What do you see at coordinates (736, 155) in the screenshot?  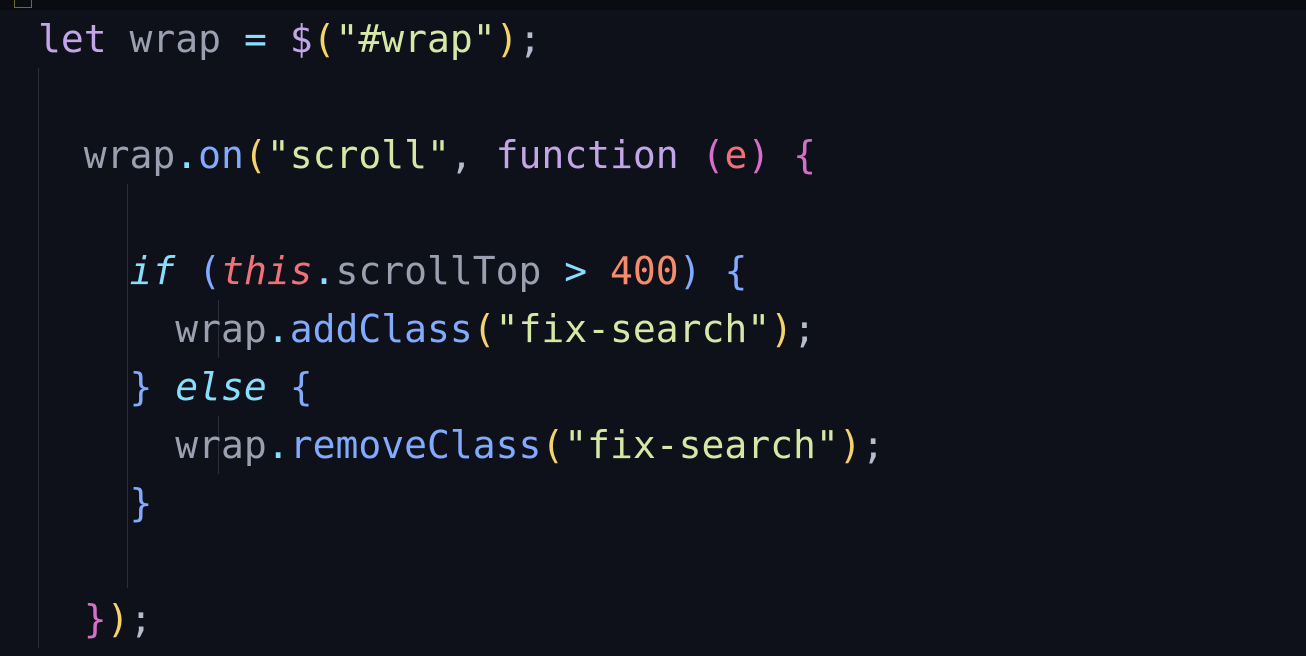 I see `param-e: e` at bounding box center [736, 155].